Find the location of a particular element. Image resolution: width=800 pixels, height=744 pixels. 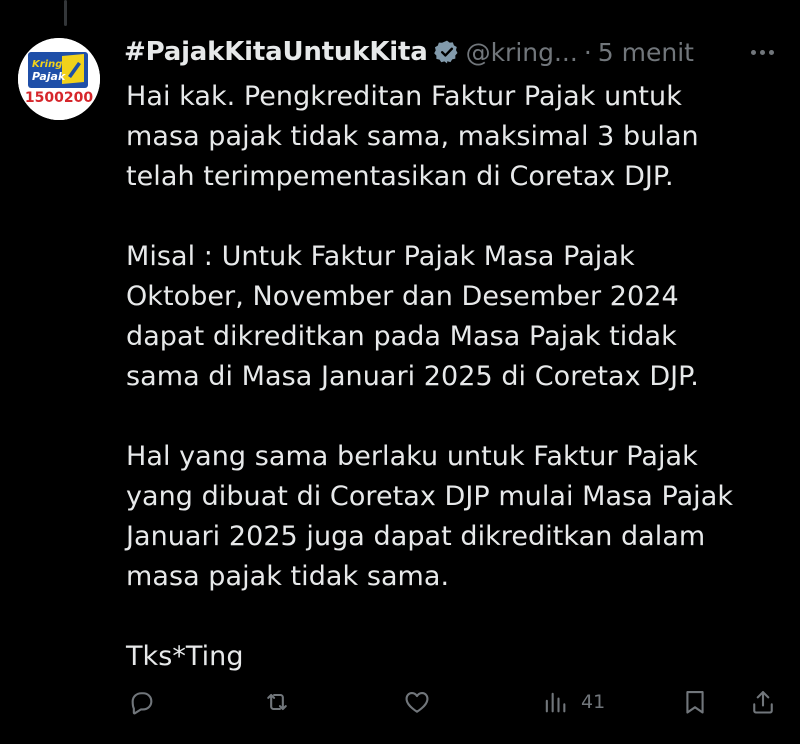

like-button is located at coordinates (417, 702).